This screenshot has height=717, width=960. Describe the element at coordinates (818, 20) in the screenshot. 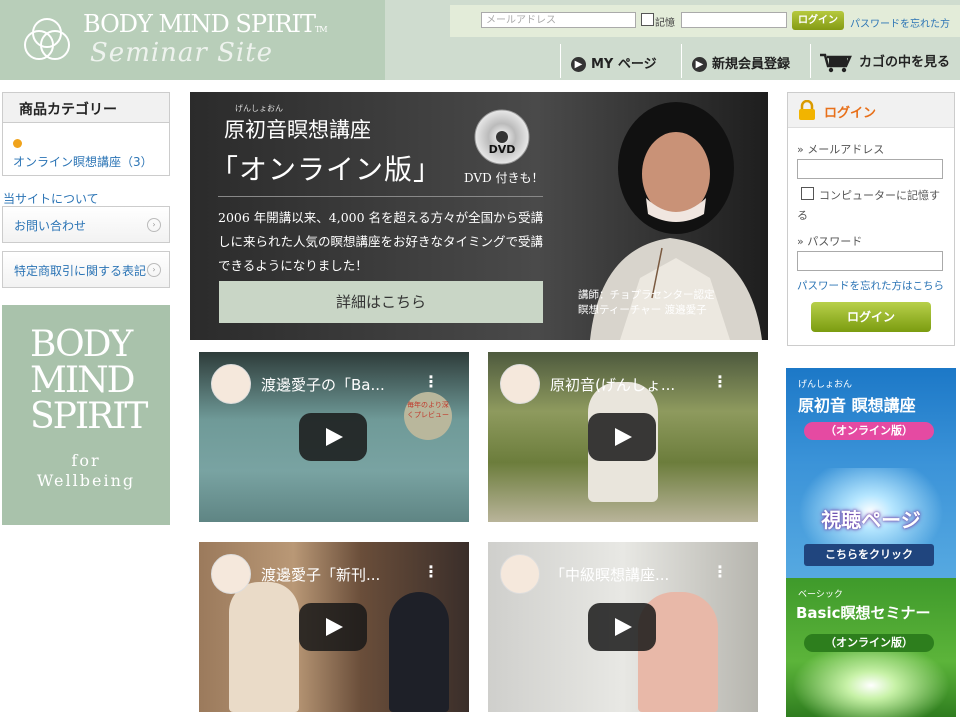

I see `top-login-button: ログイン` at that location.